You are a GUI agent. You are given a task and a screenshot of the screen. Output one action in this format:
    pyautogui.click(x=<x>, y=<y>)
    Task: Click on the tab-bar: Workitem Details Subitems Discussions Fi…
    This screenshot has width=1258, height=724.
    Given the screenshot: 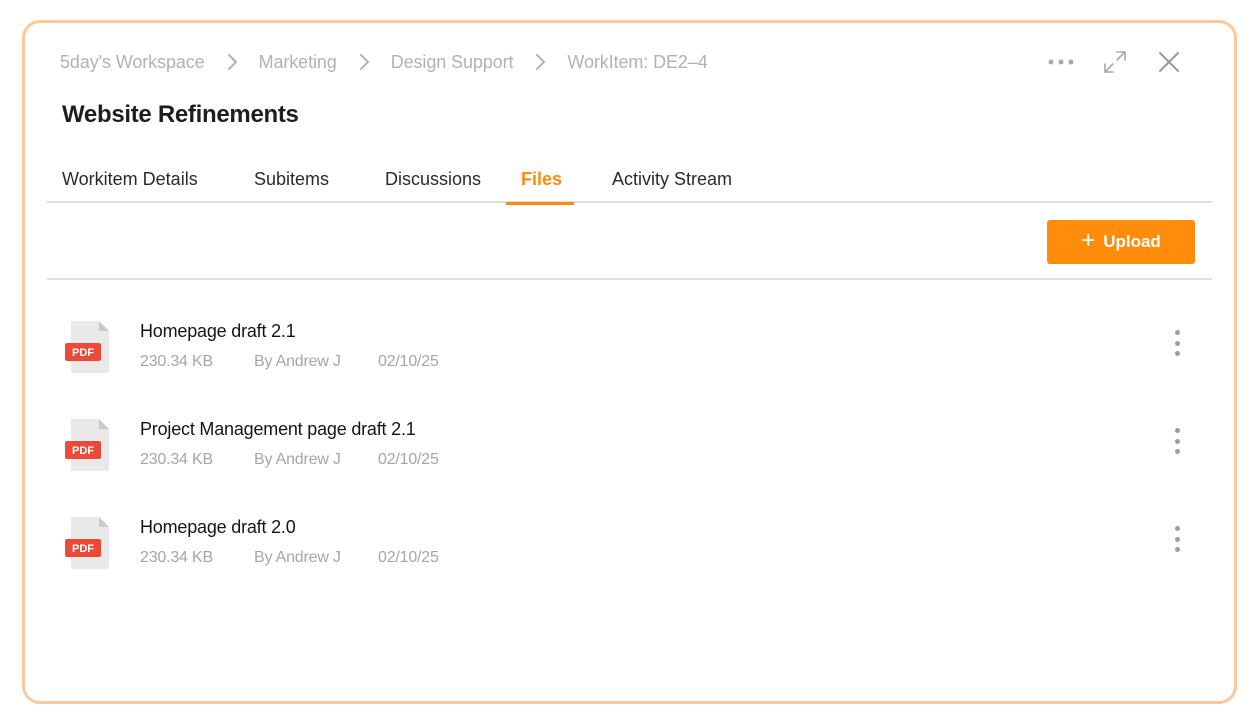 What is the action you would take?
    pyautogui.click(x=629, y=185)
    